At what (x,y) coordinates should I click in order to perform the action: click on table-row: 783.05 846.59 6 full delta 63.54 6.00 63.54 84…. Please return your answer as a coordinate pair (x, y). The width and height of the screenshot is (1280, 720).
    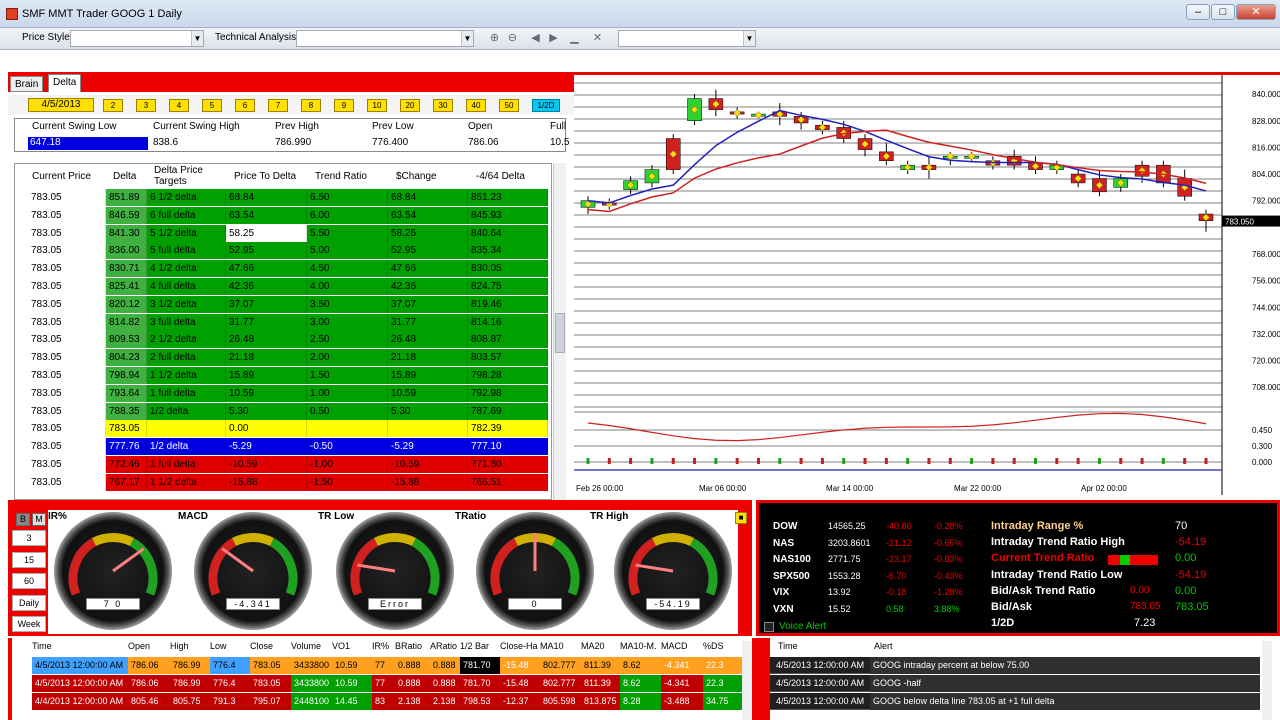
    Looking at the image, I should click on (290, 215).